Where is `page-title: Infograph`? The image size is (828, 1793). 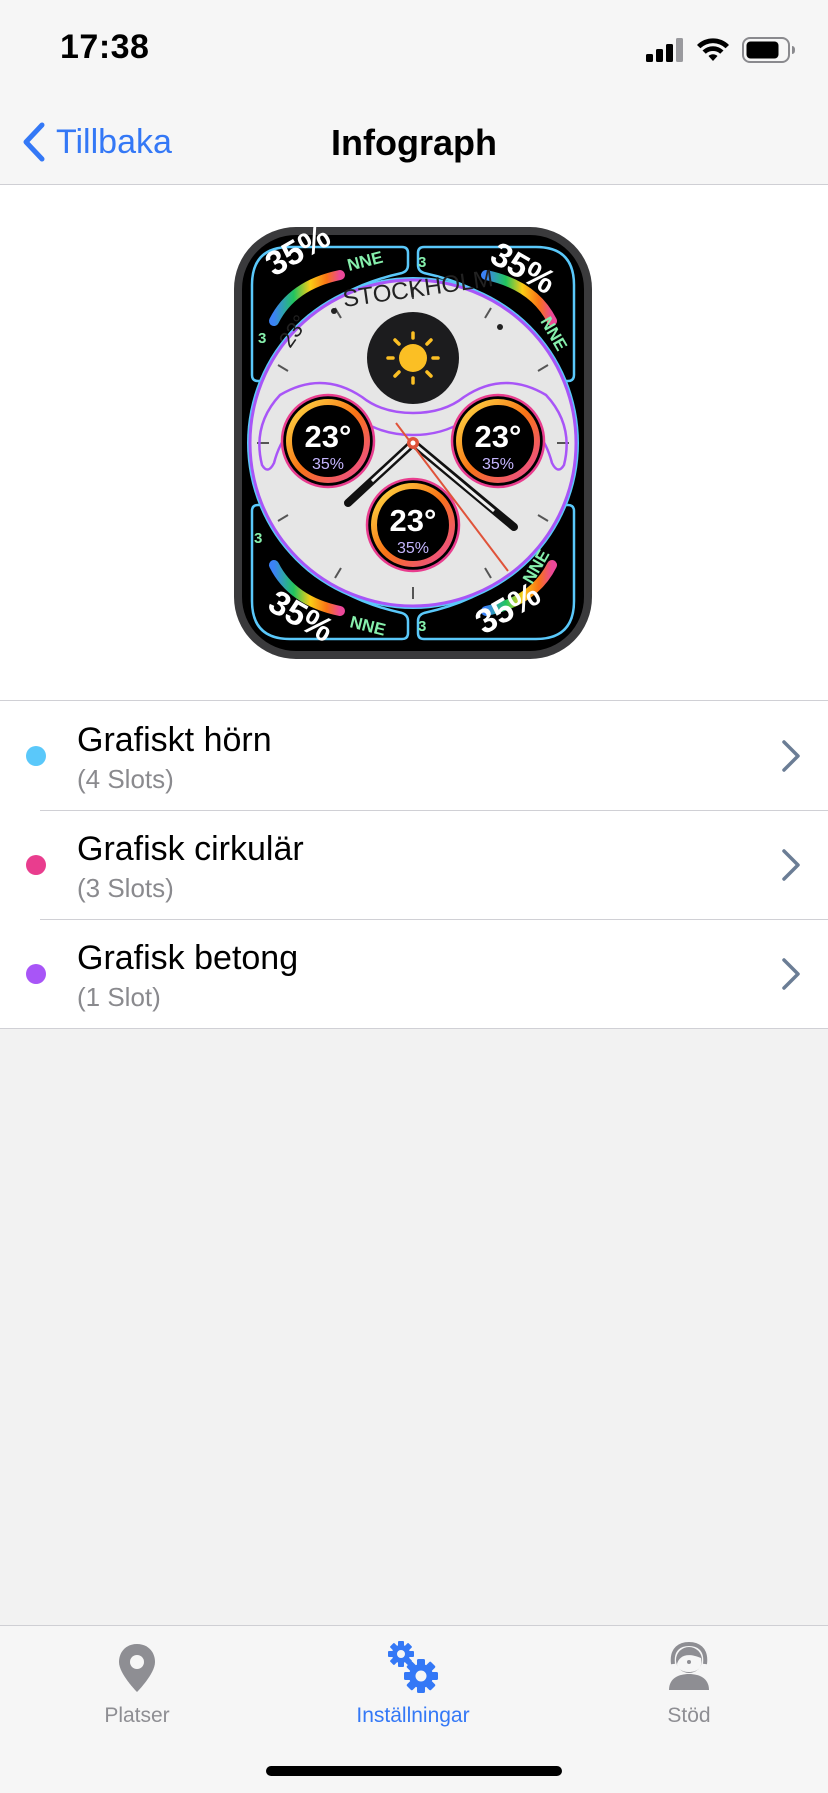
page-title: Infograph is located at coordinates (414, 142).